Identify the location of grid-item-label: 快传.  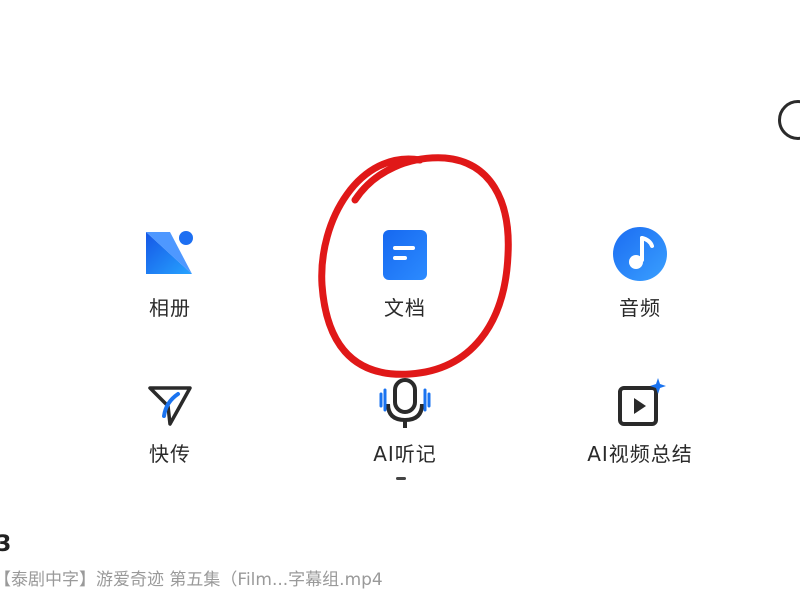
(170, 454).